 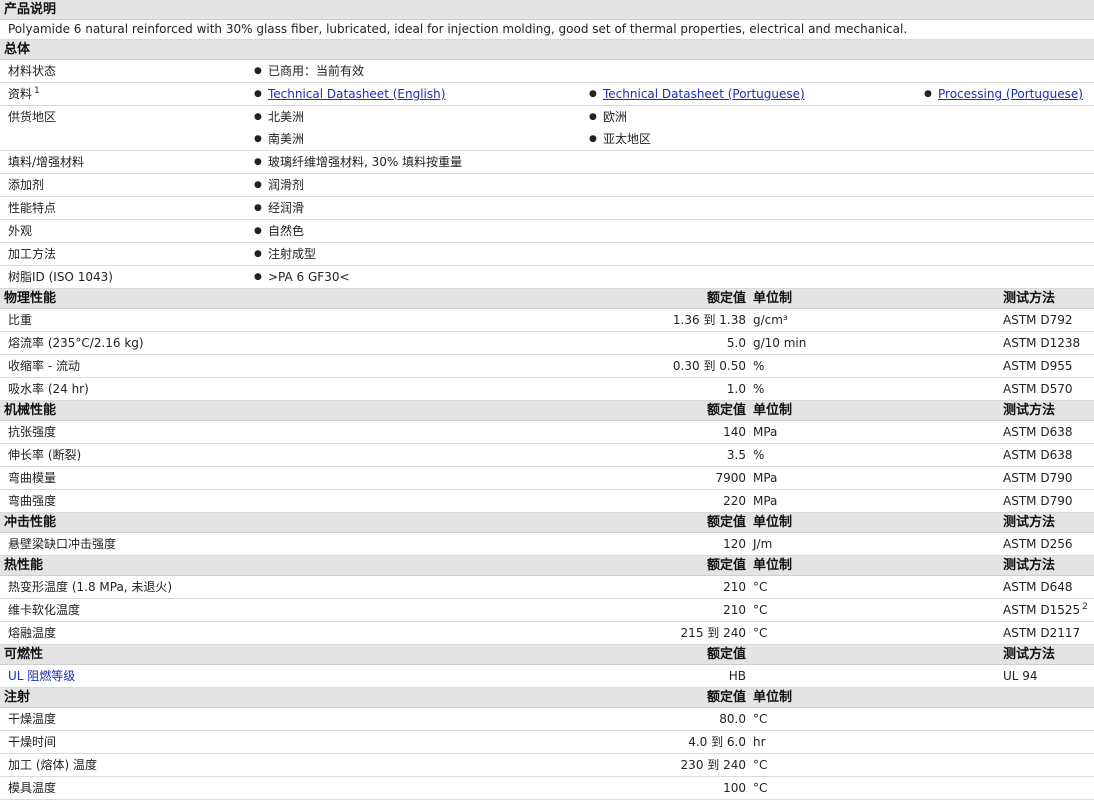 I want to click on property-label: 弯曲模量, so click(x=32, y=478).